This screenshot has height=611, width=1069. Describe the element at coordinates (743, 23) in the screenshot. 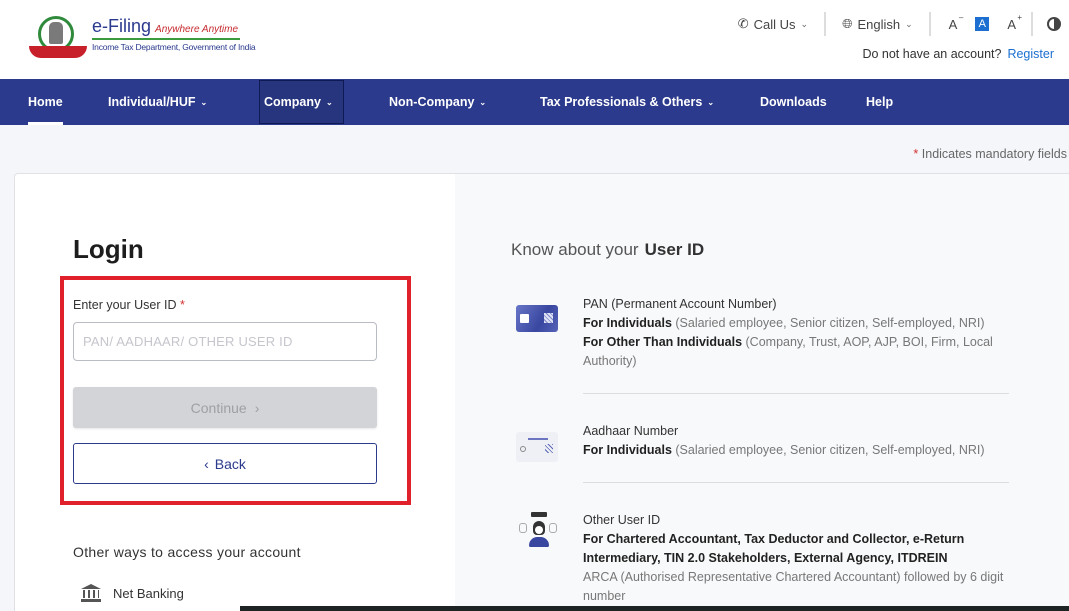

I see `phone-icon: ✆` at that location.